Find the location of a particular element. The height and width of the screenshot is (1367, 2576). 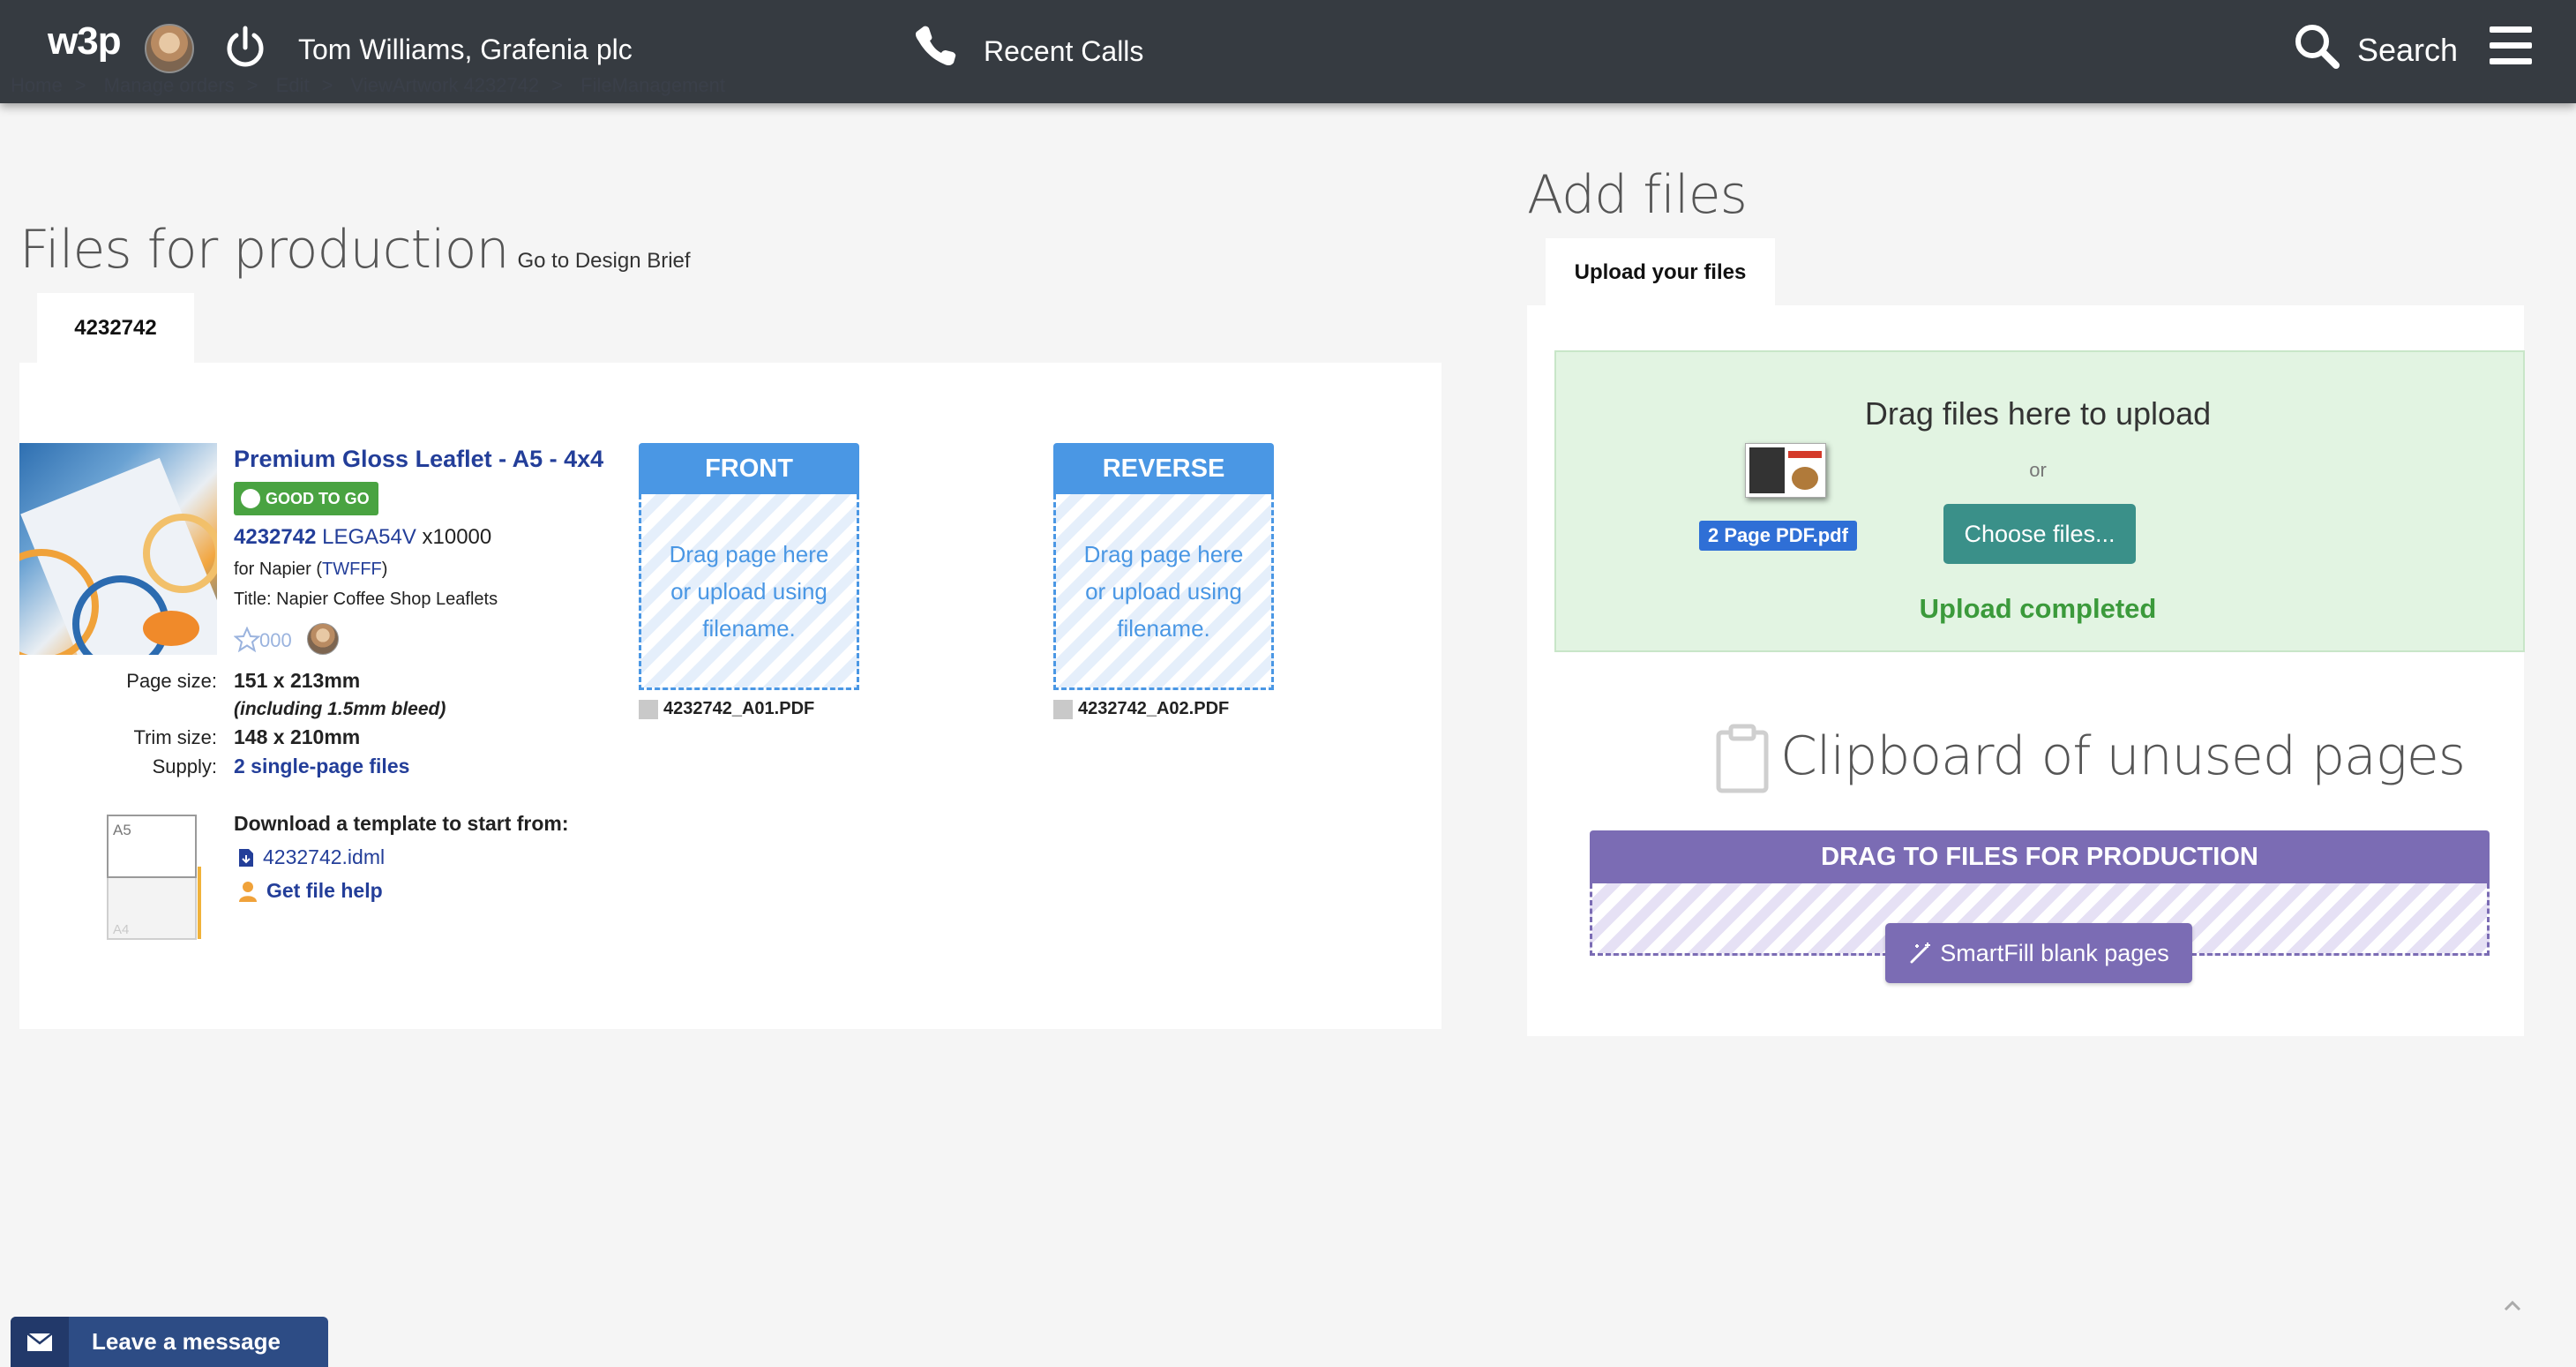

upload-status: Upload completed is located at coordinates (2038, 608).